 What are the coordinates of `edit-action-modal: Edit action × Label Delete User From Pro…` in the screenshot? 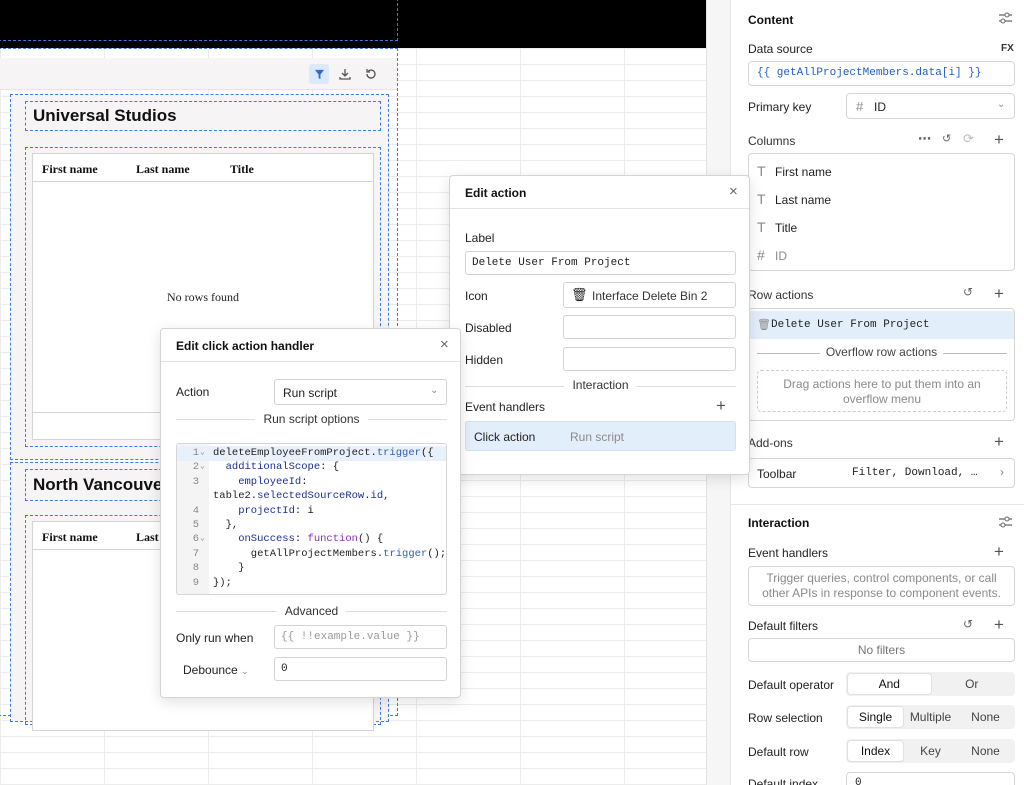 It's located at (599, 325).